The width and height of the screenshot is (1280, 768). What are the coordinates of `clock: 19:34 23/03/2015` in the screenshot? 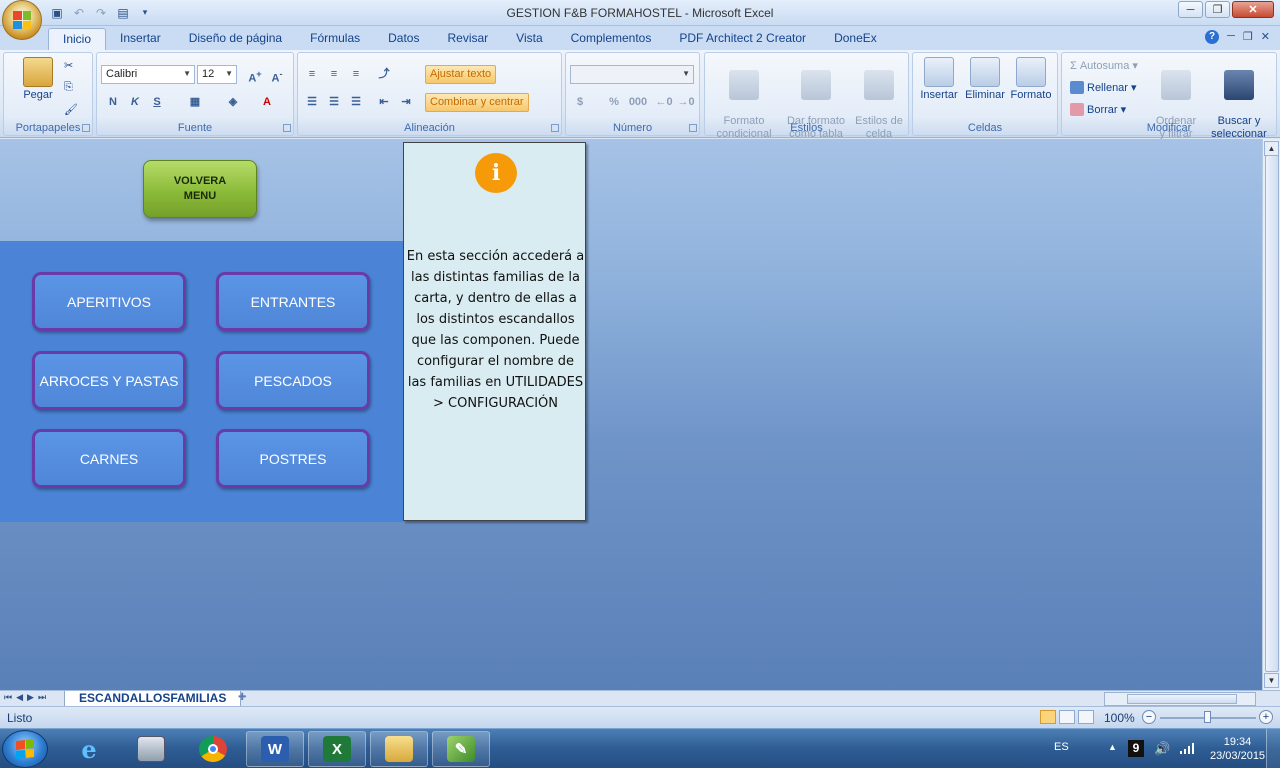 It's located at (1237, 749).